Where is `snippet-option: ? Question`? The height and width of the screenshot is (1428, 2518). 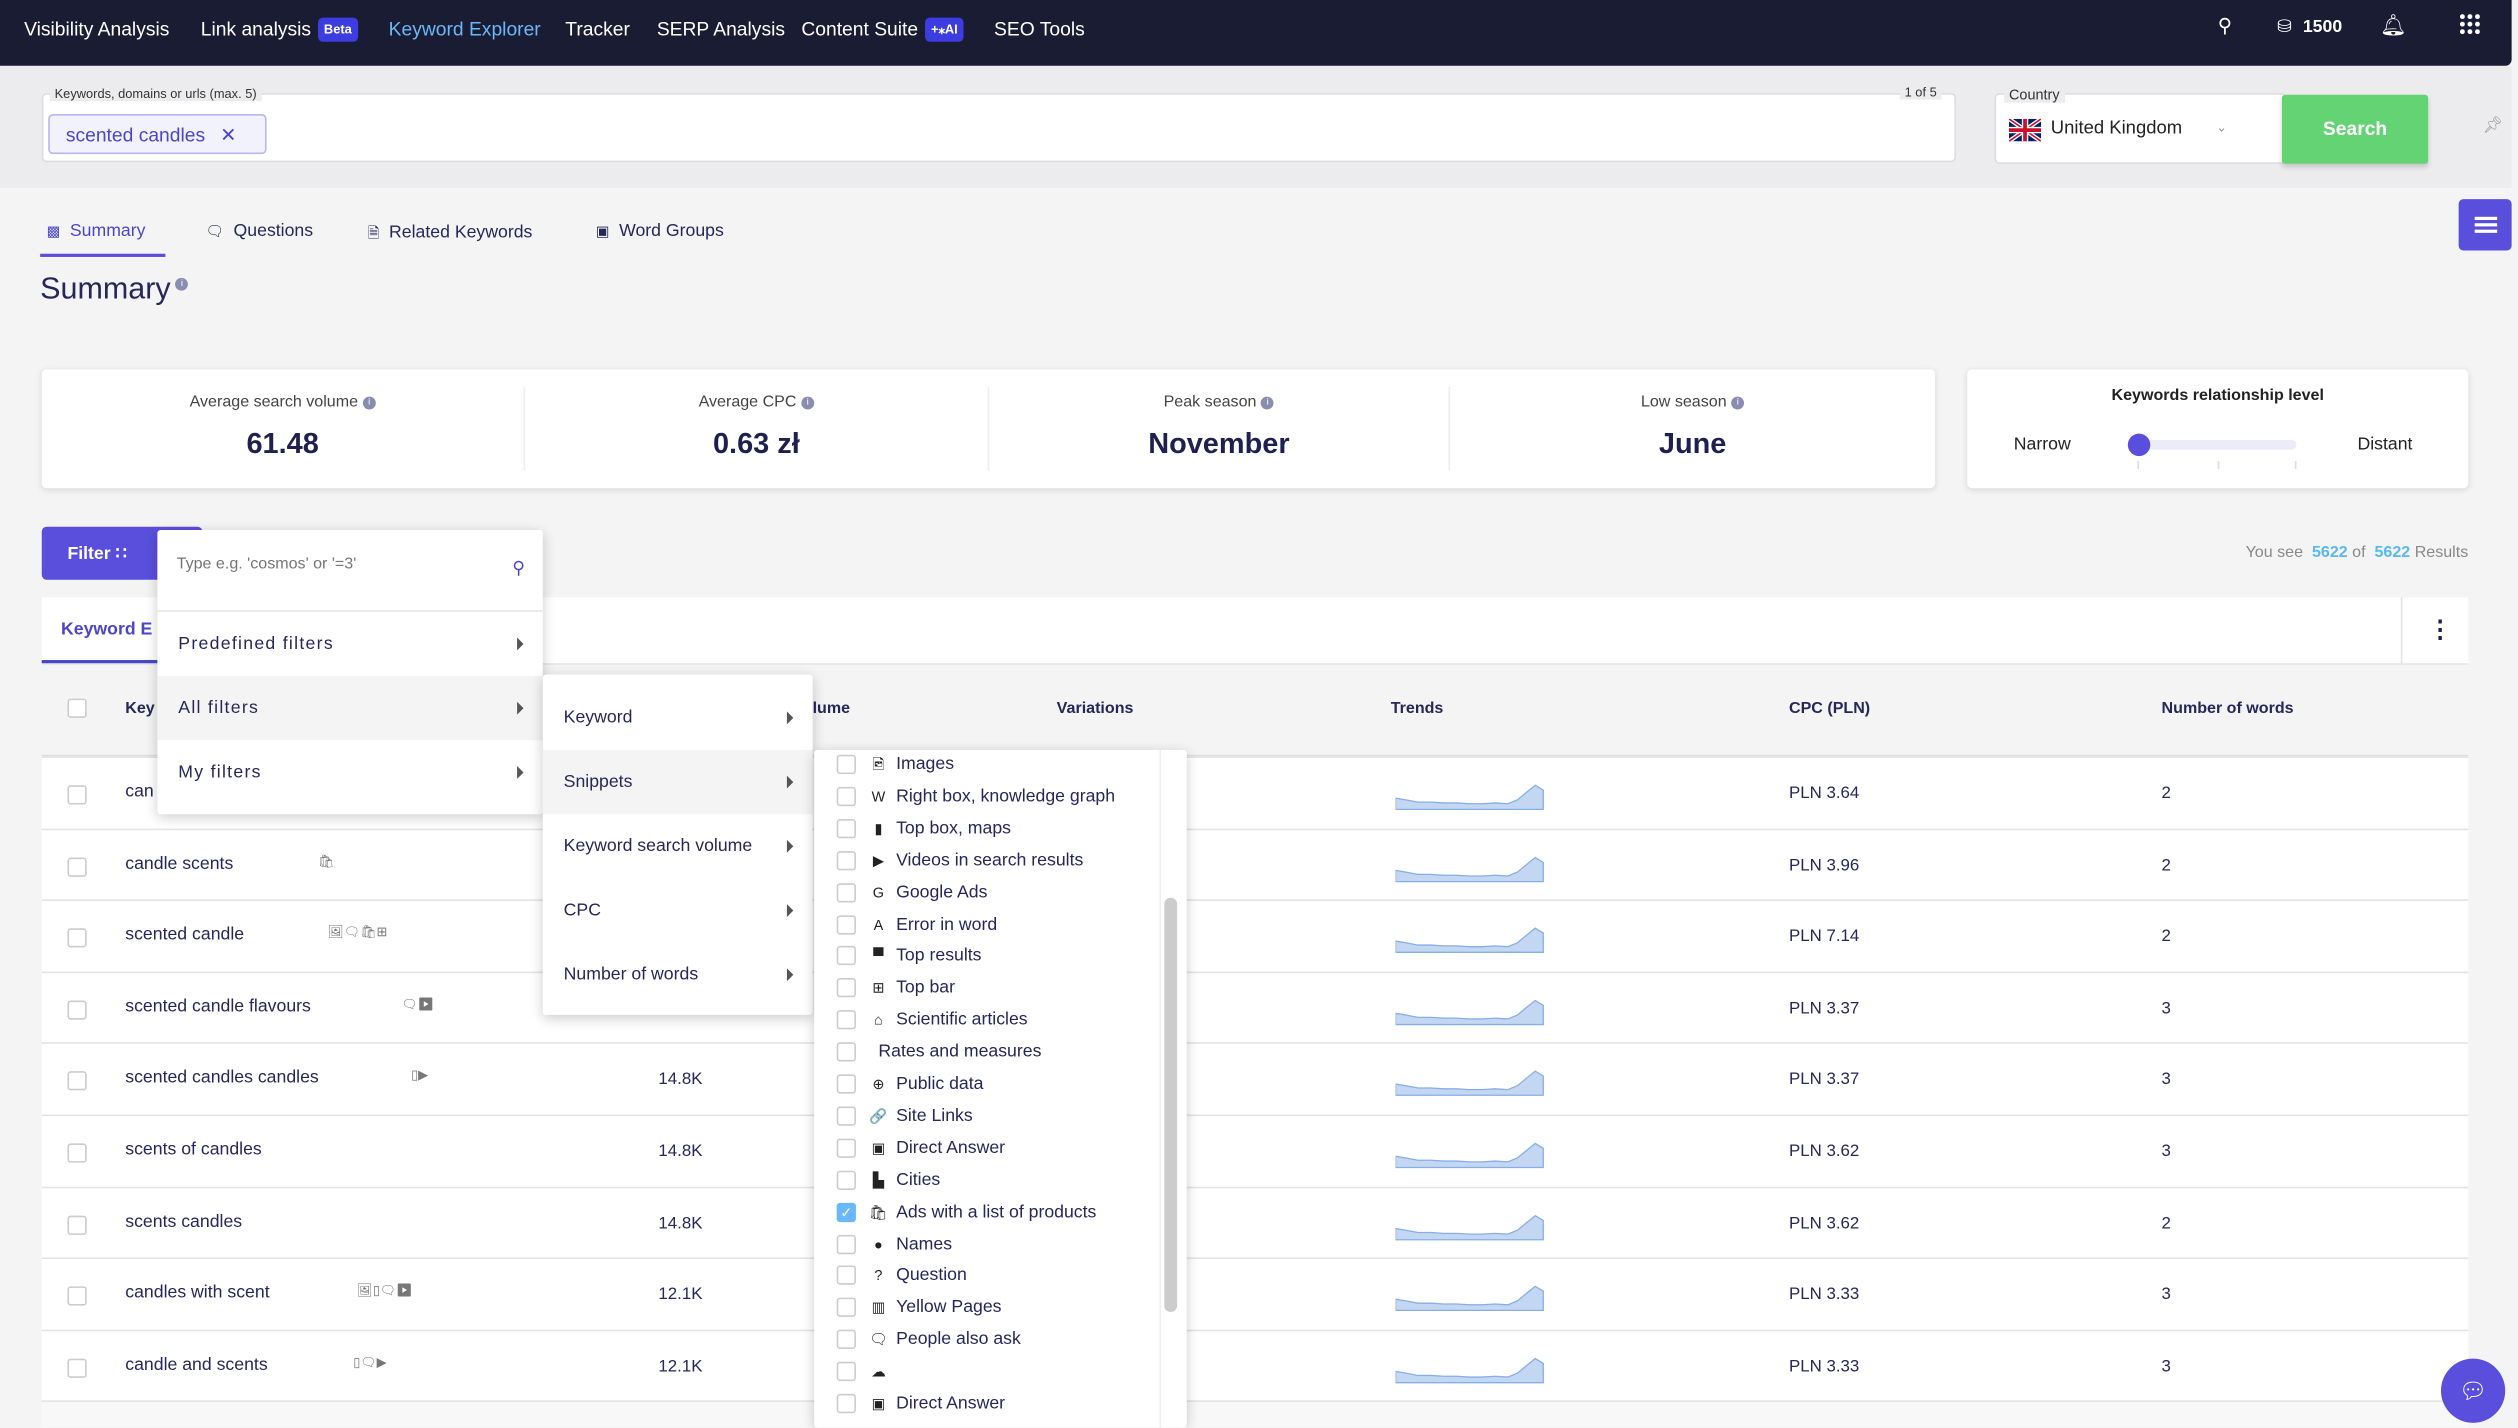 snippet-option: ? Question is located at coordinates (993, 1276).